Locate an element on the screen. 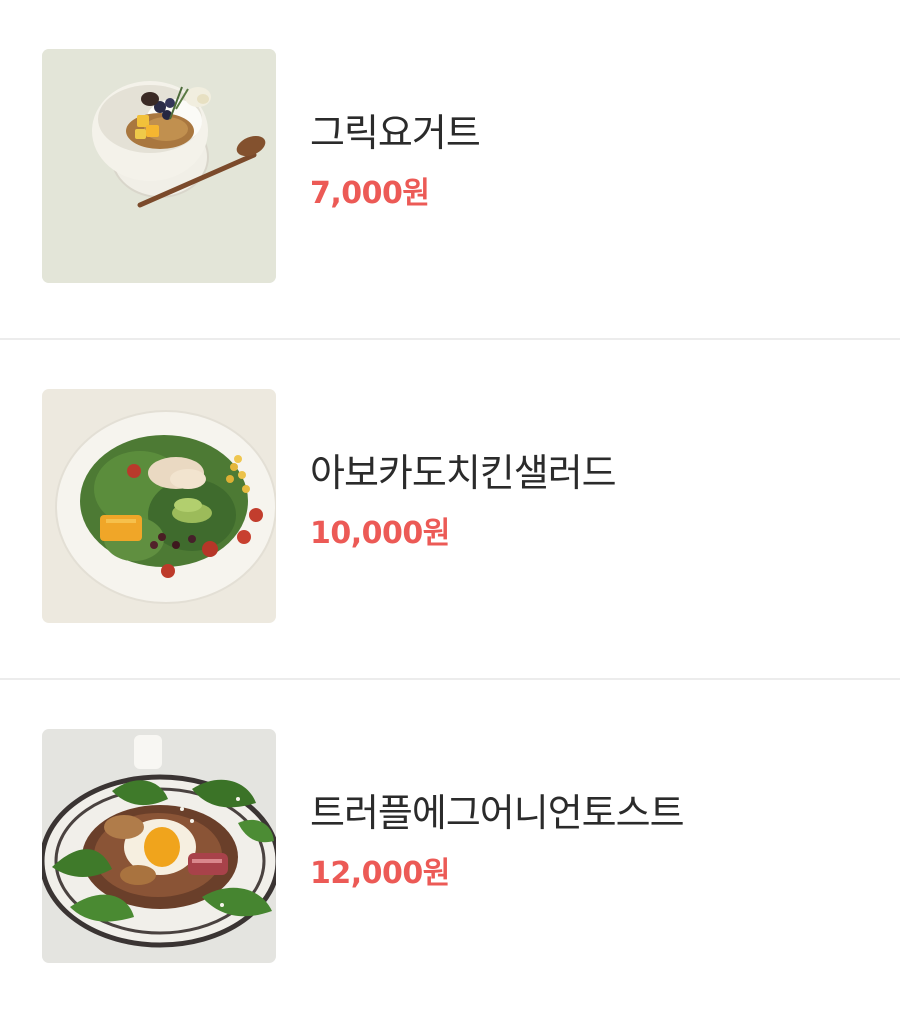  menu-item-info: 그릭요거트 7,000원 is located at coordinates (395, 161).